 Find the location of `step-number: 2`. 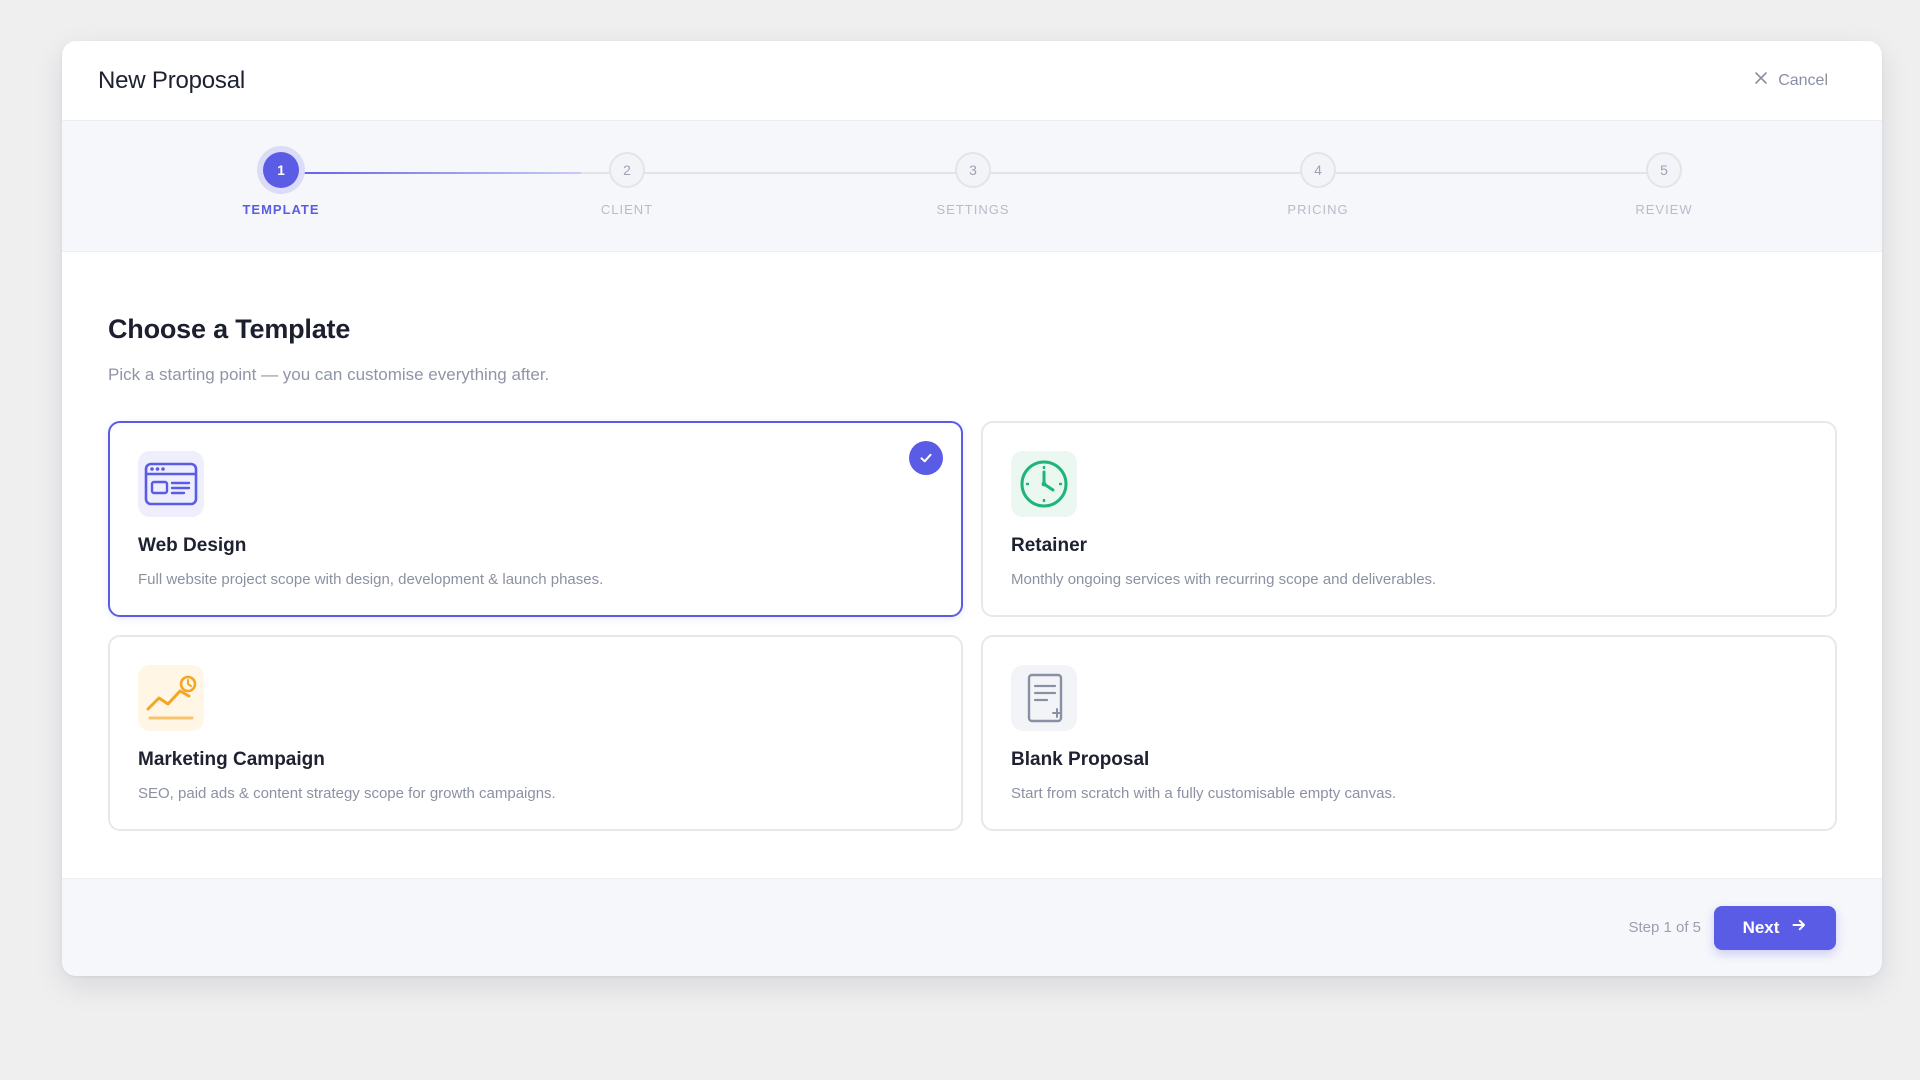

step-number: 2 is located at coordinates (627, 170).